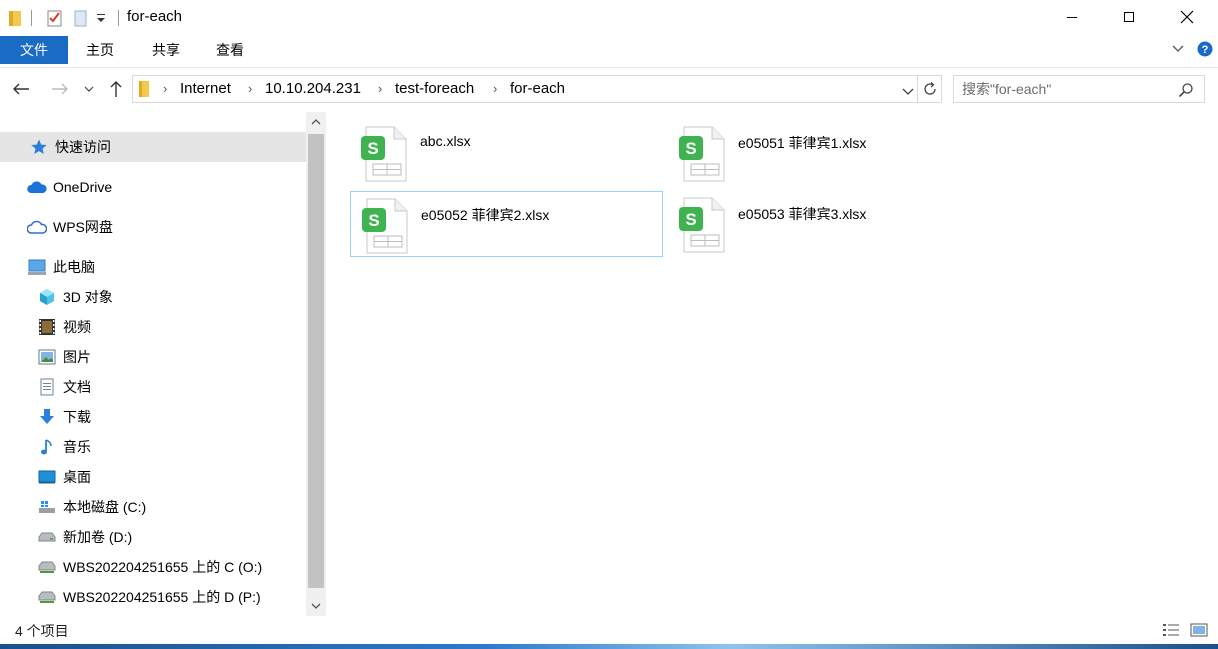 The width and height of the screenshot is (1218, 649). I want to click on back-arrow-icon, so click(21, 89).